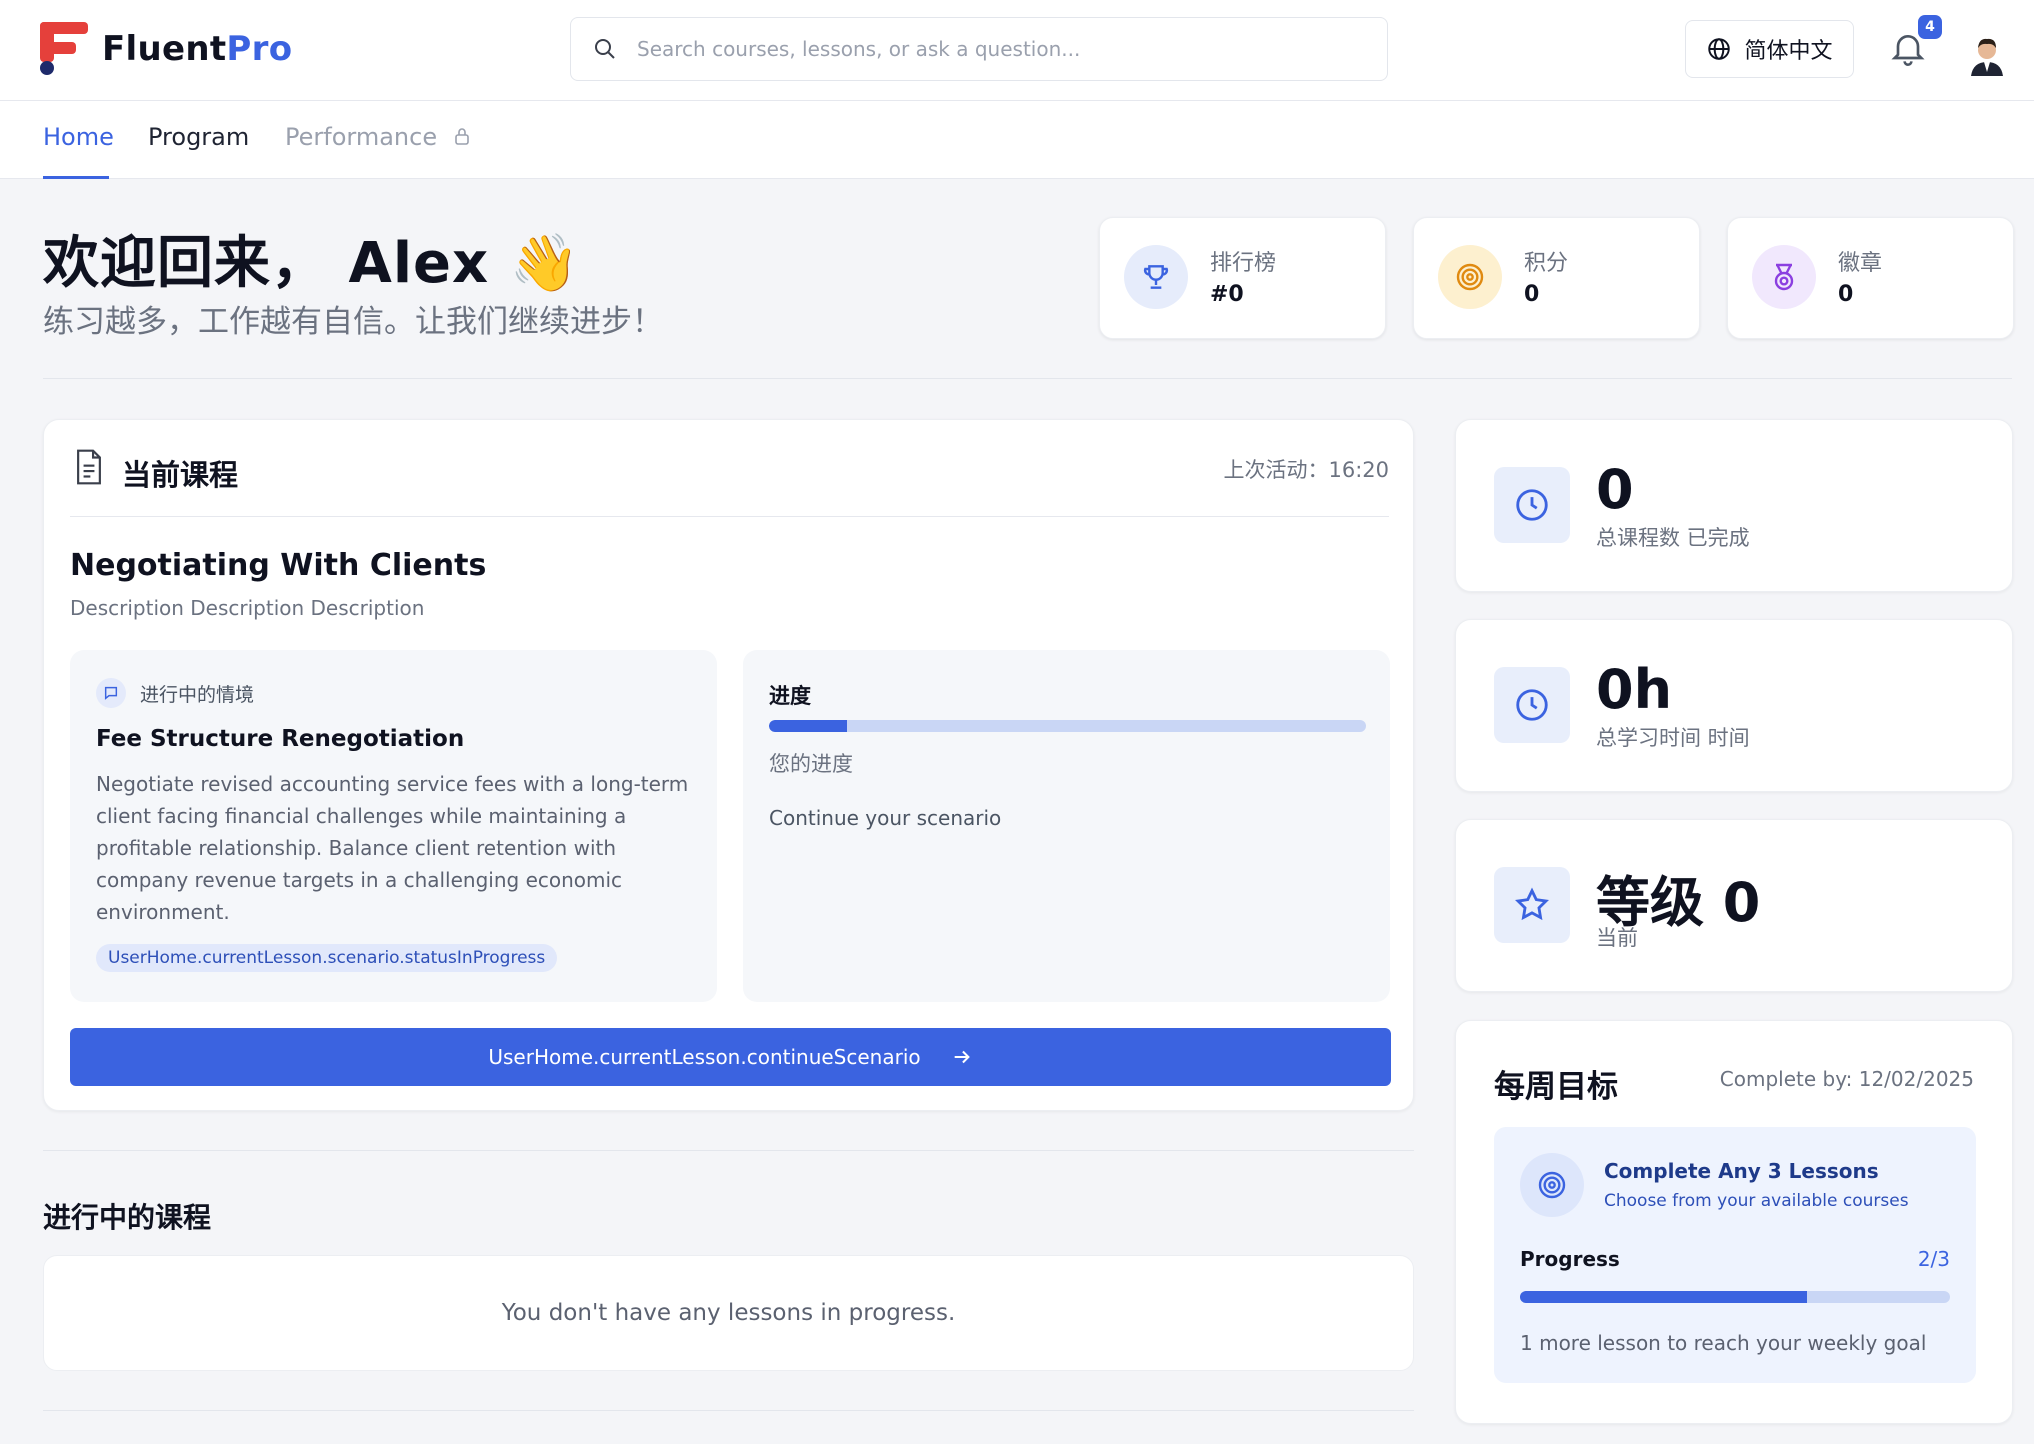  What do you see at coordinates (1556, 278) in the screenshot?
I see `points-card: 积分 0` at bounding box center [1556, 278].